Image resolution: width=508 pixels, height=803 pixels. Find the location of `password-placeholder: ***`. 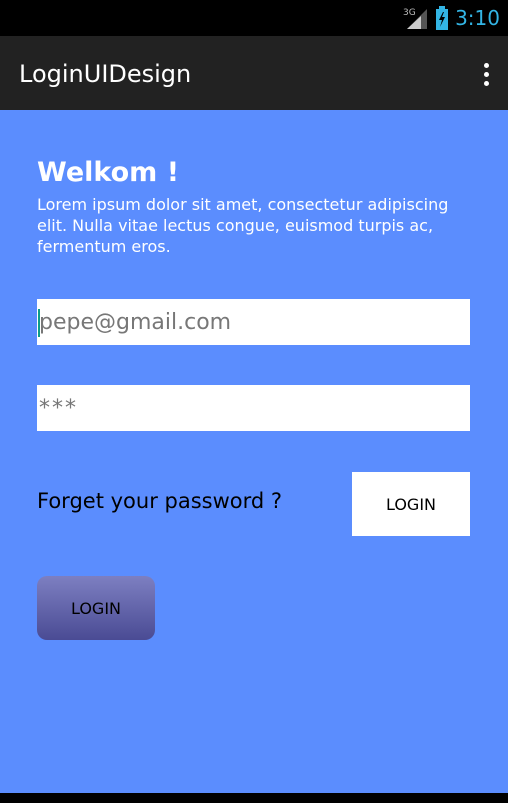

password-placeholder: *** is located at coordinates (58, 408).